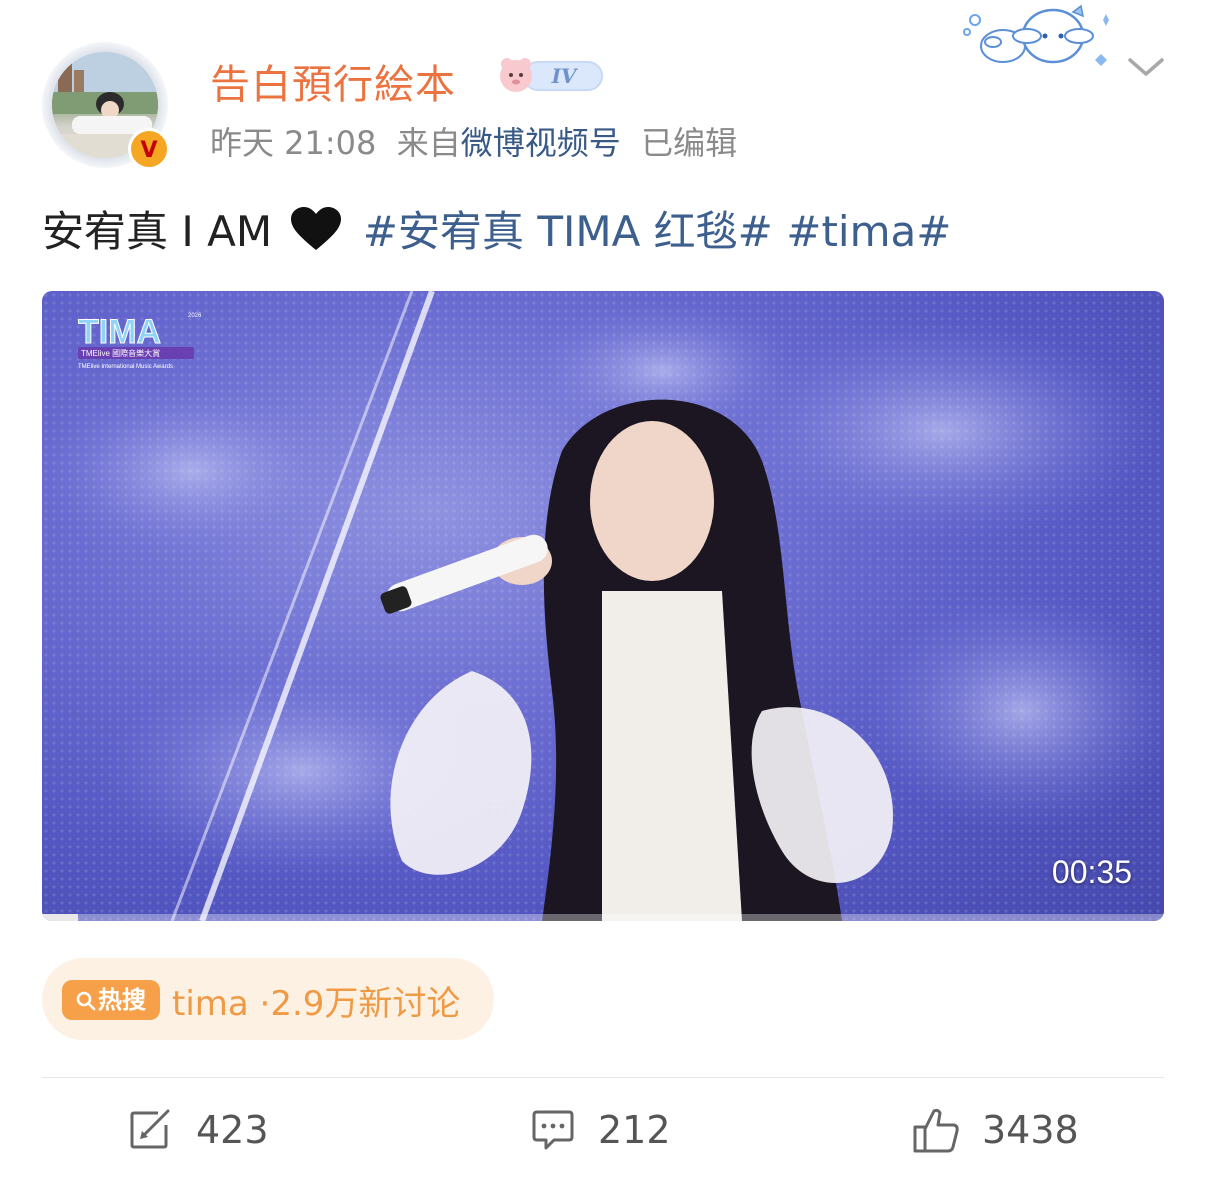 This screenshot has width=1206, height=1178. What do you see at coordinates (568, 231) in the screenshot?
I see `hashtag-link: #安宥真 TIMA 红毯#` at bounding box center [568, 231].